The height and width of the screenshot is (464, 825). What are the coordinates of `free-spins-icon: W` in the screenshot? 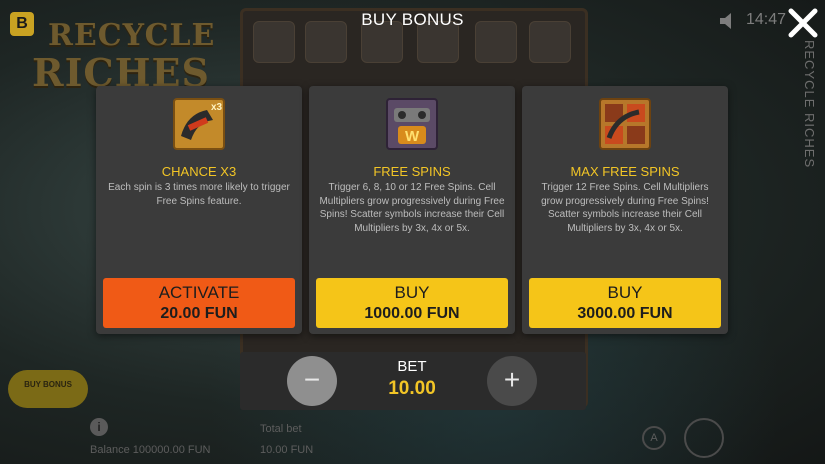 It's located at (412, 124).